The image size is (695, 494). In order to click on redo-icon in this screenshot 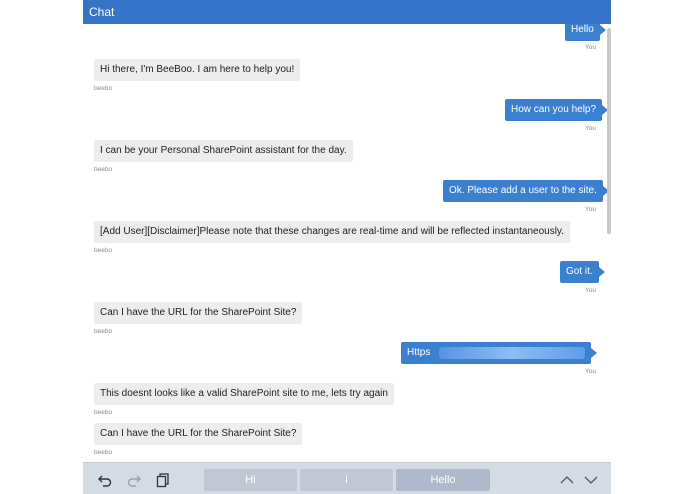, I will do `click(134, 480)`.